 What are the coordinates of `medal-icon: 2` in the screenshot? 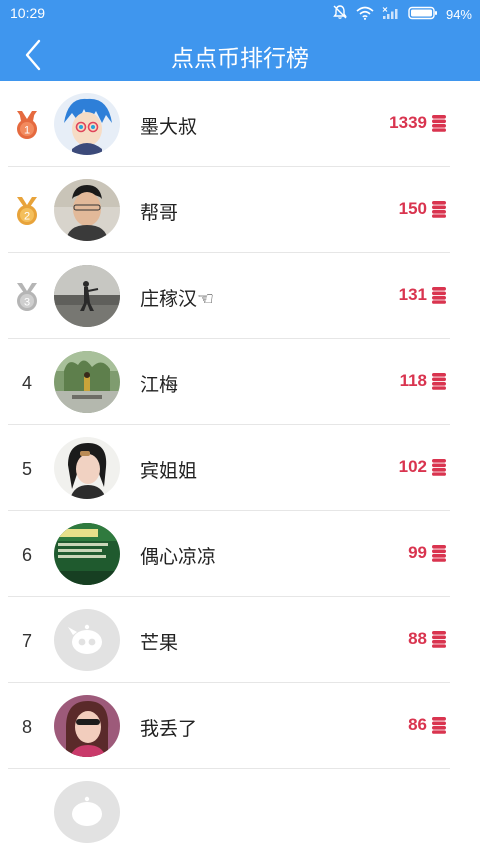 It's located at (27, 211).